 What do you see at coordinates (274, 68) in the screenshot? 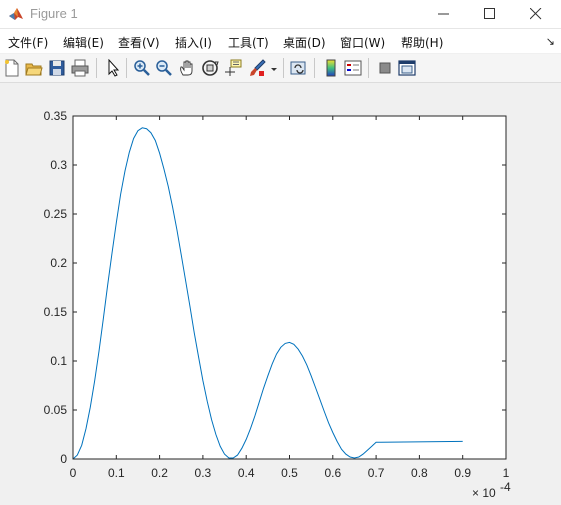
I see `brush-dropdown-icon` at bounding box center [274, 68].